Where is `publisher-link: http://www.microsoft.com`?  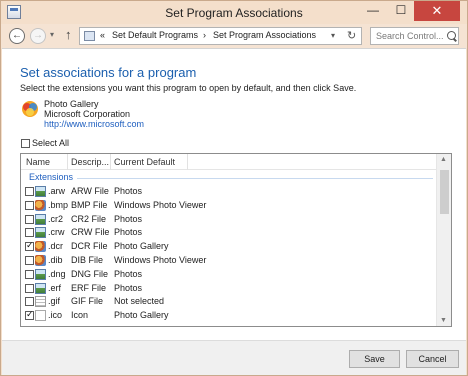 publisher-link: http://www.microsoft.com is located at coordinates (94, 124).